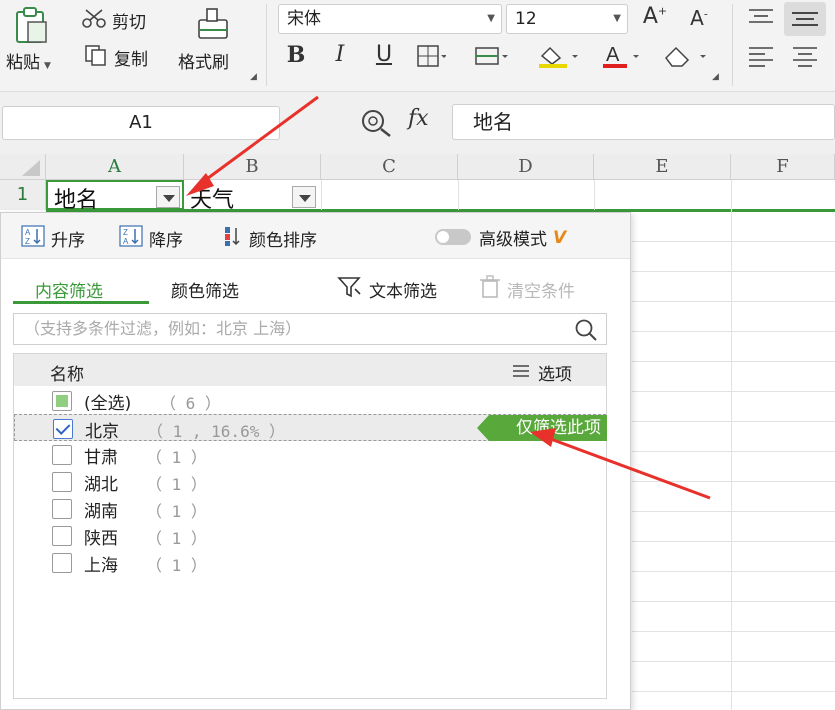 The height and width of the screenshot is (710, 835). I want to click on paste-button: 粘贴 ▼, so click(28, 60).